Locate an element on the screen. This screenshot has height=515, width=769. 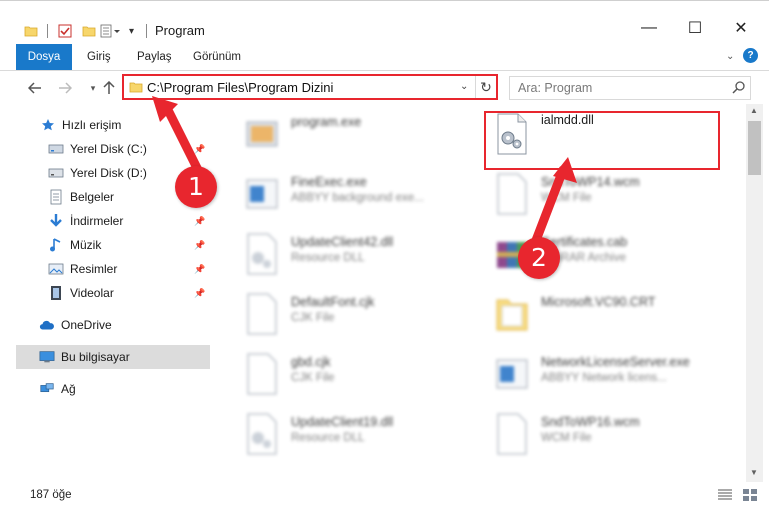
nav-item-label: Videolar is located at coordinates (92, 293).